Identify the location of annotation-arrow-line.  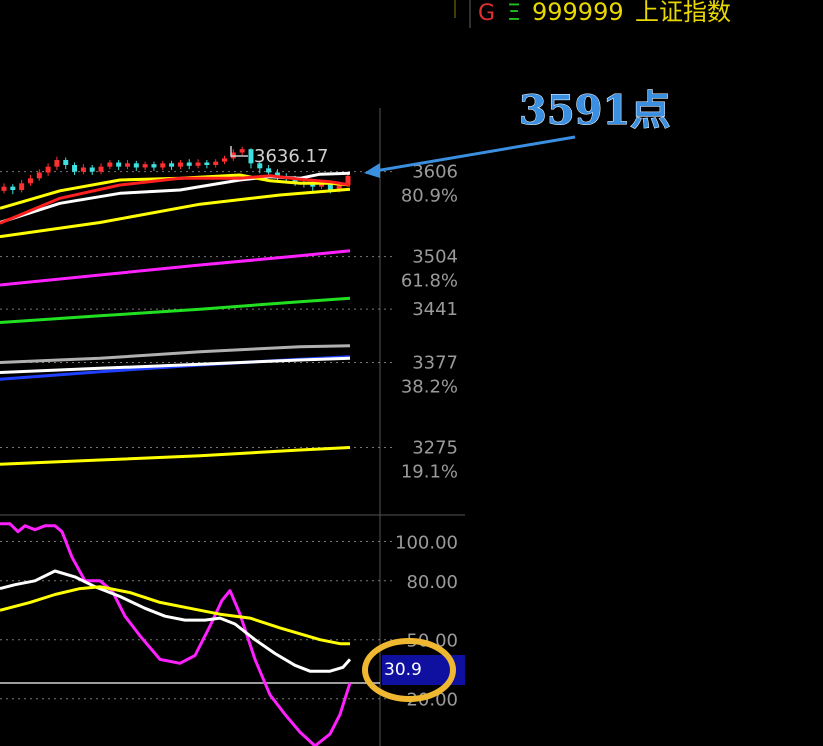
(475, 154).